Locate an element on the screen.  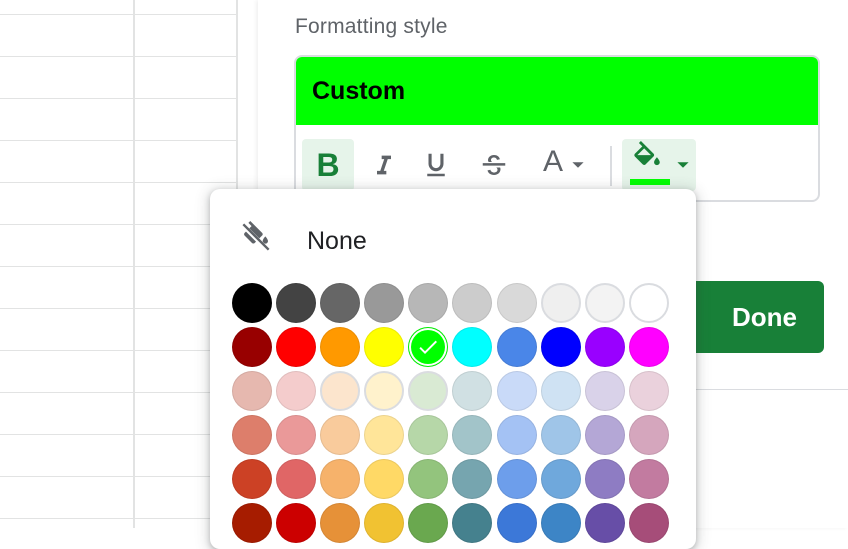
bold-icon: B is located at coordinates (328, 164).